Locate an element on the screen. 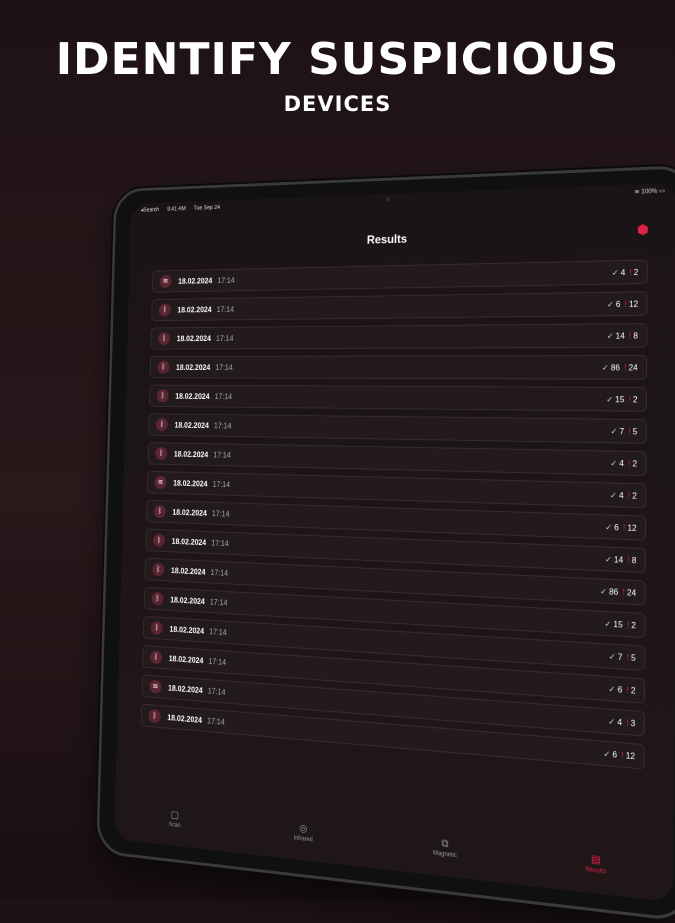  ok-count: 7 is located at coordinates (622, 431).